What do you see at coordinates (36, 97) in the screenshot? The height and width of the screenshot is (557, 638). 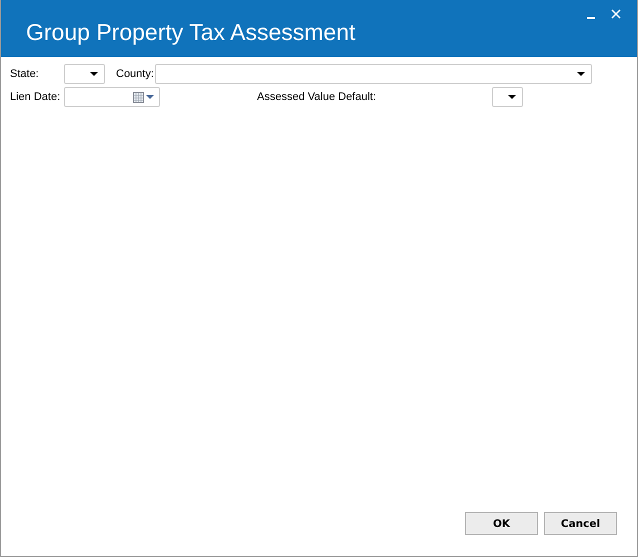 I see `lien-date-label: Lien Date:` at bounding box center [36, 97].